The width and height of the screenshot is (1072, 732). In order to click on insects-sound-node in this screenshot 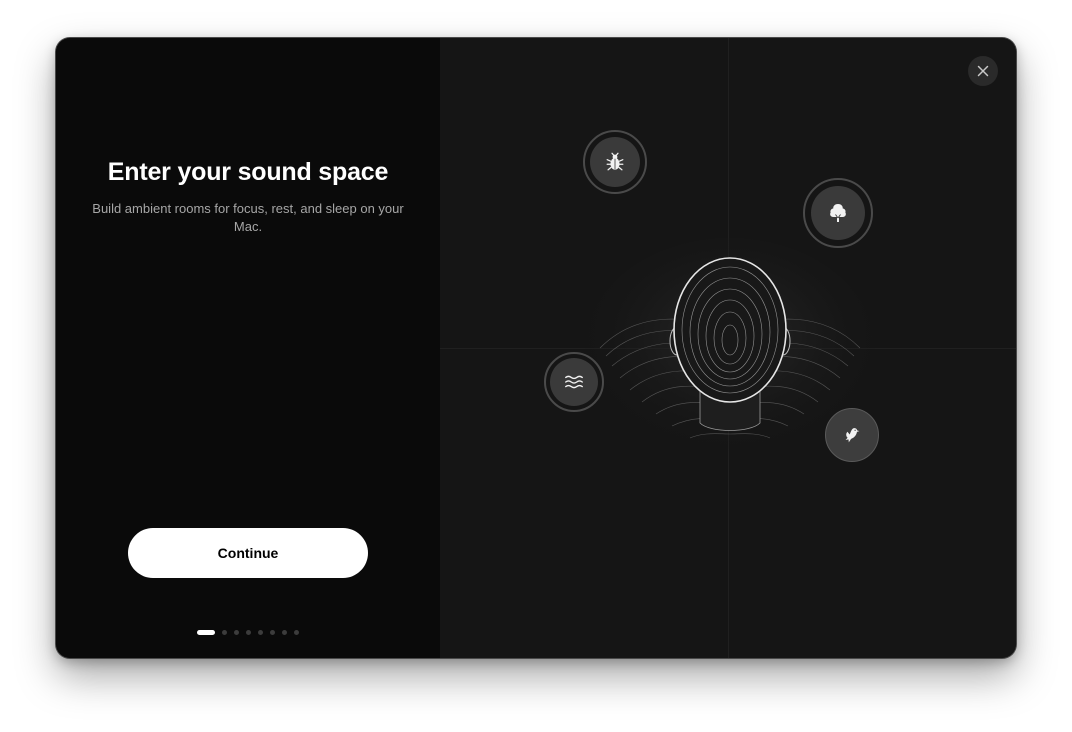, I will do `click(615, 162)`.